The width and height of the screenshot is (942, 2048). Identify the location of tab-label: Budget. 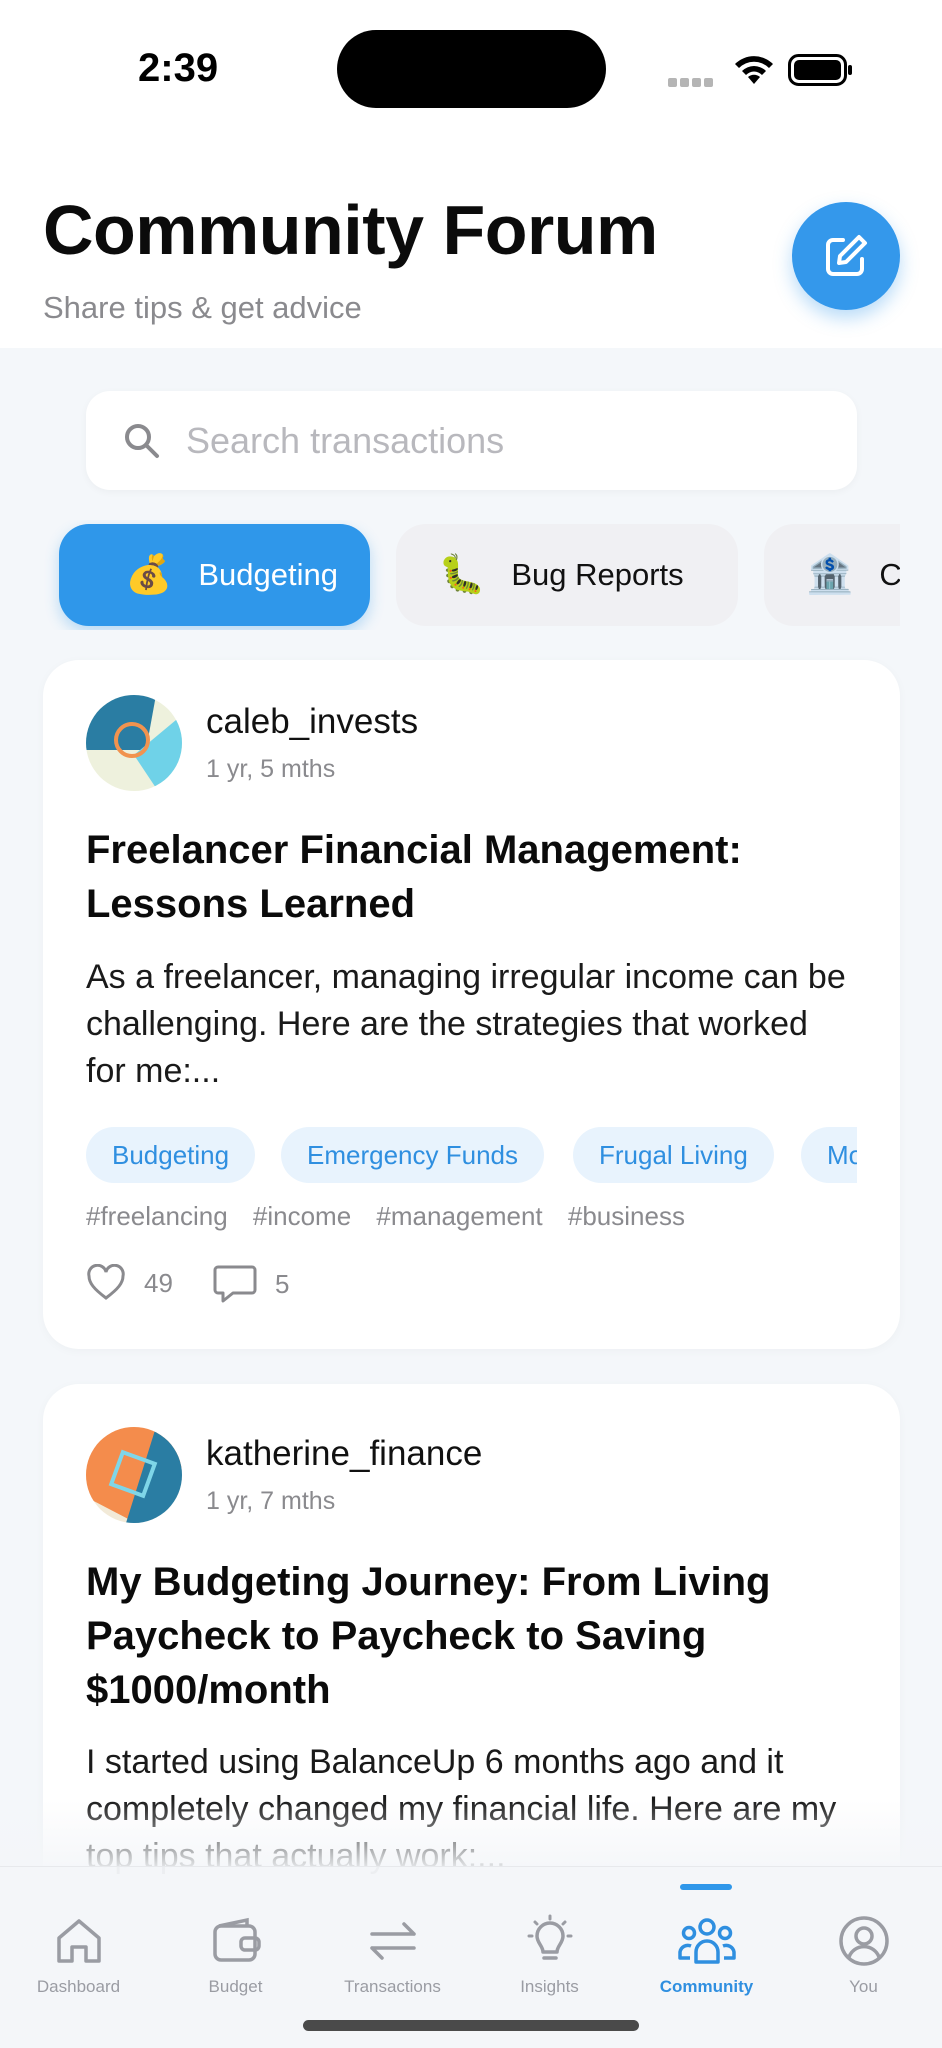
(235, 1986).